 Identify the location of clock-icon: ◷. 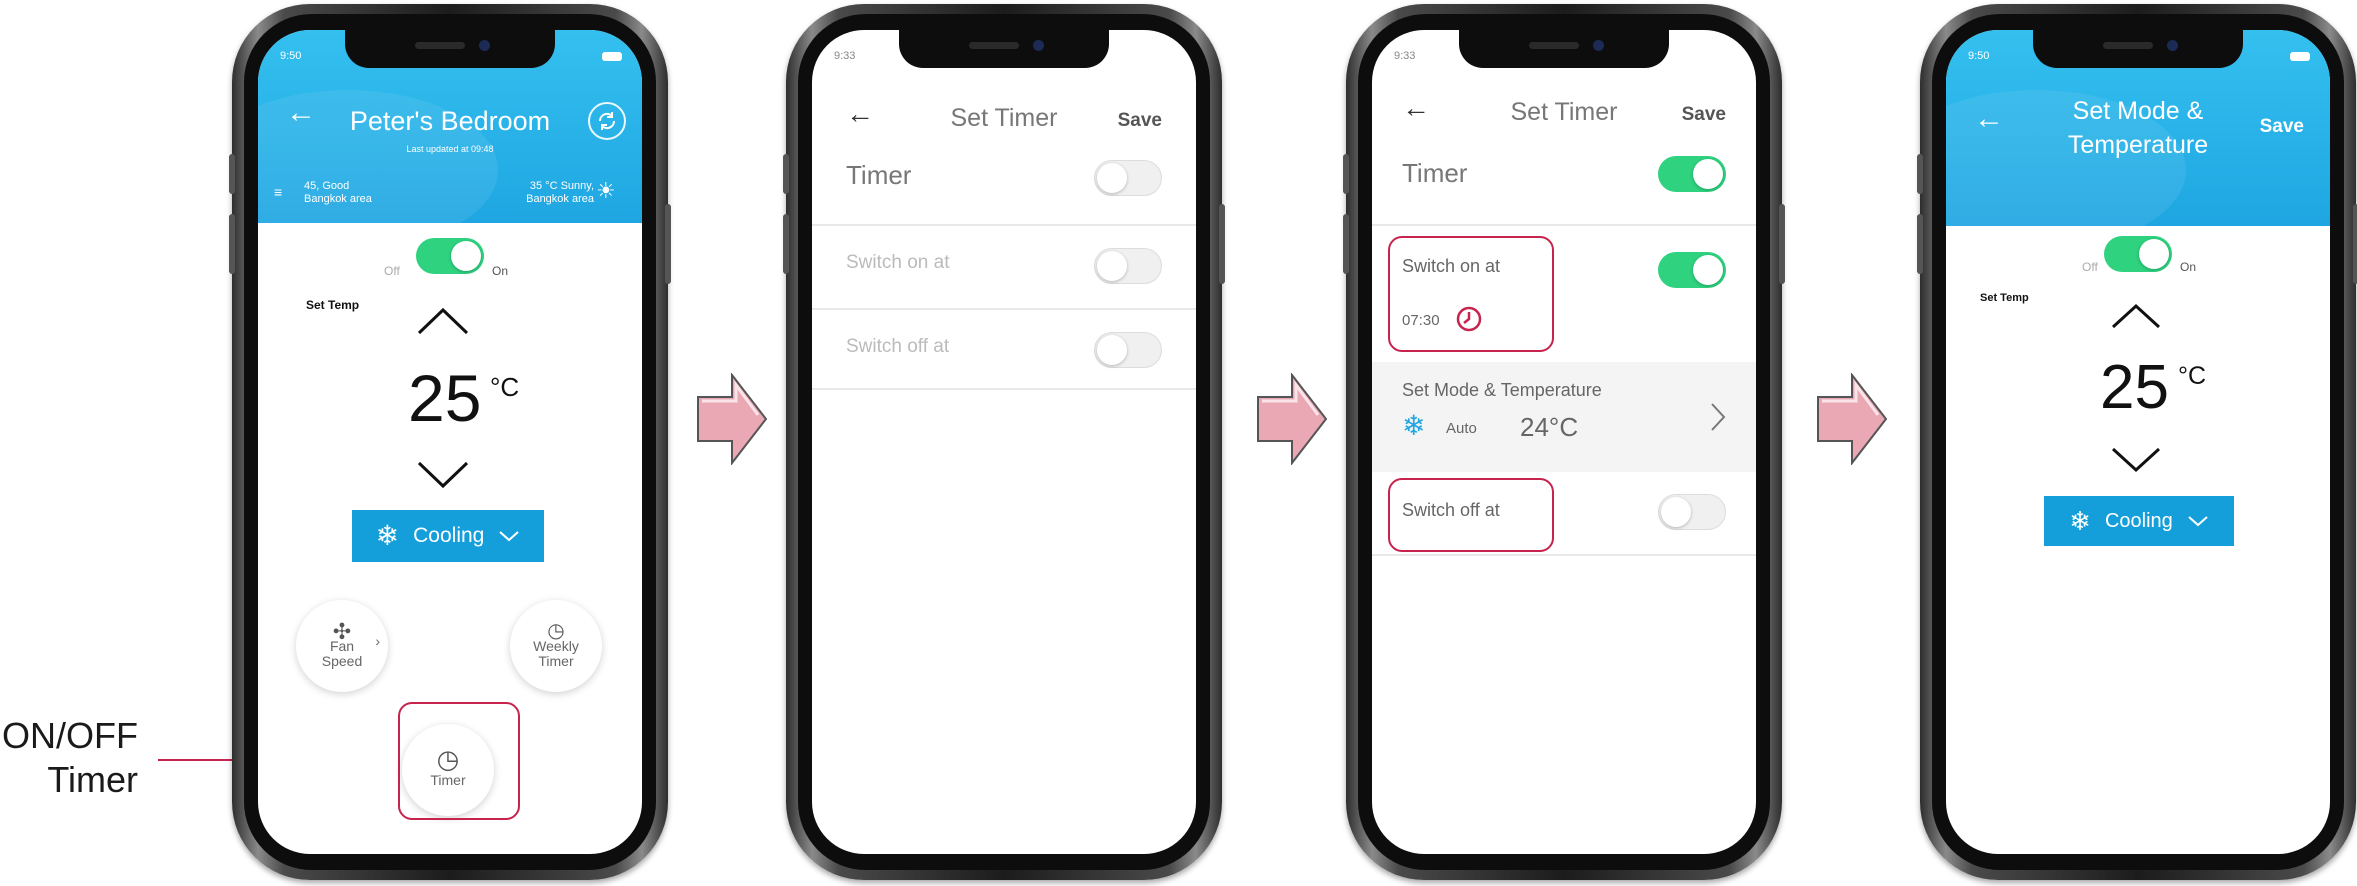
(556, 630).